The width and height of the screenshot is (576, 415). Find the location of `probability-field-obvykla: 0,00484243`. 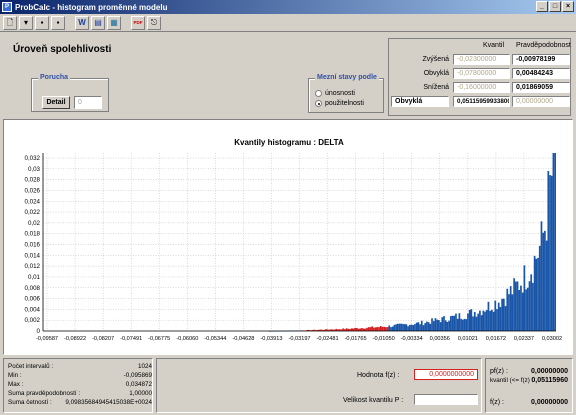

probability-field-obvykla: 0,00484243 is located at coordinates (541, 73).